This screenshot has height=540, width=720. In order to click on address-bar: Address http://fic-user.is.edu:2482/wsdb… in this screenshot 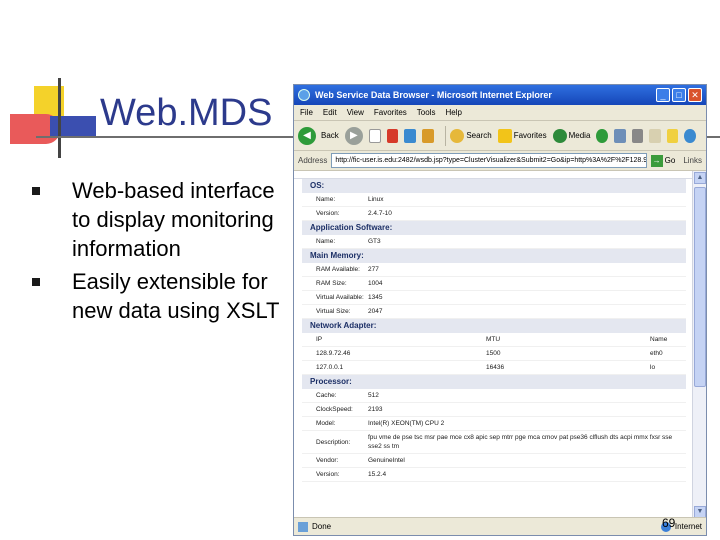, I will do `click(500, 161)`.